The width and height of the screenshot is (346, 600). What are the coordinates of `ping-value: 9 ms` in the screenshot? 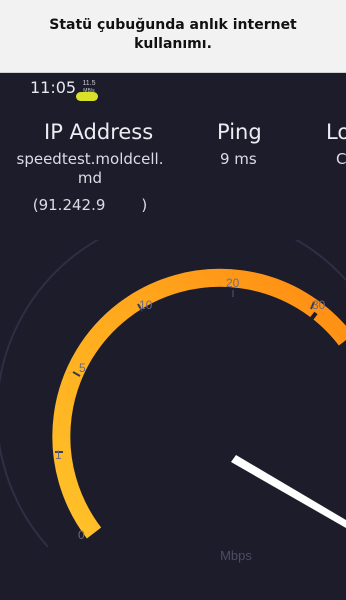 It's located at (238, 159).